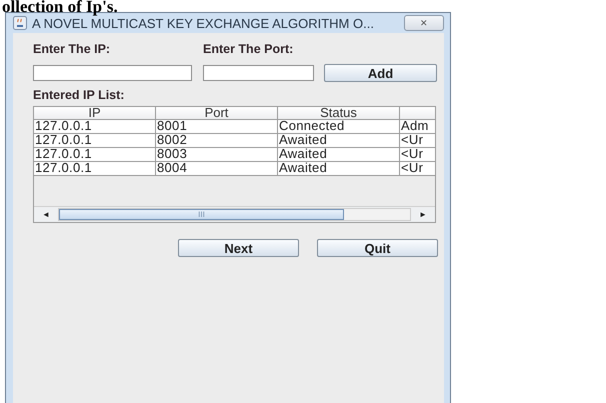 The width and height of the screenshot is (606, 403). I want to click on horizontal-scrollbar: ◄ III ►, so click(234, 214).